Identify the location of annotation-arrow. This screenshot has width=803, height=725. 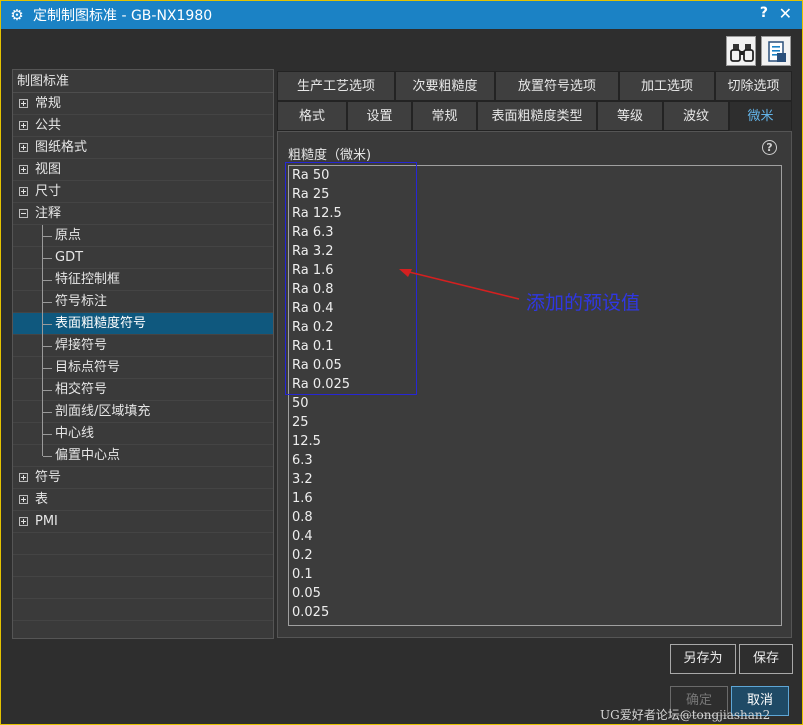
(459, 284).